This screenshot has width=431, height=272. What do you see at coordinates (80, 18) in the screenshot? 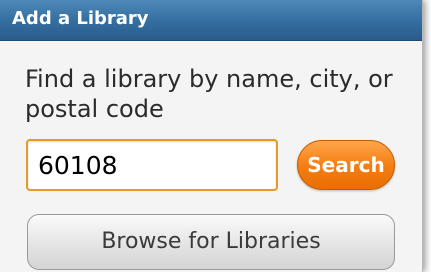
I see `dialog-title: Add a Library` at bounding box center [80, 18].